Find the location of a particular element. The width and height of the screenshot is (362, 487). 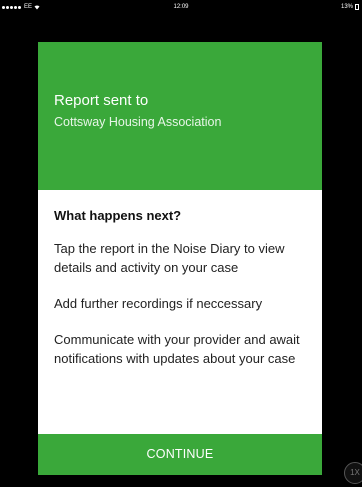

modal-title: Report sent to is located at coordinates (101, 100).